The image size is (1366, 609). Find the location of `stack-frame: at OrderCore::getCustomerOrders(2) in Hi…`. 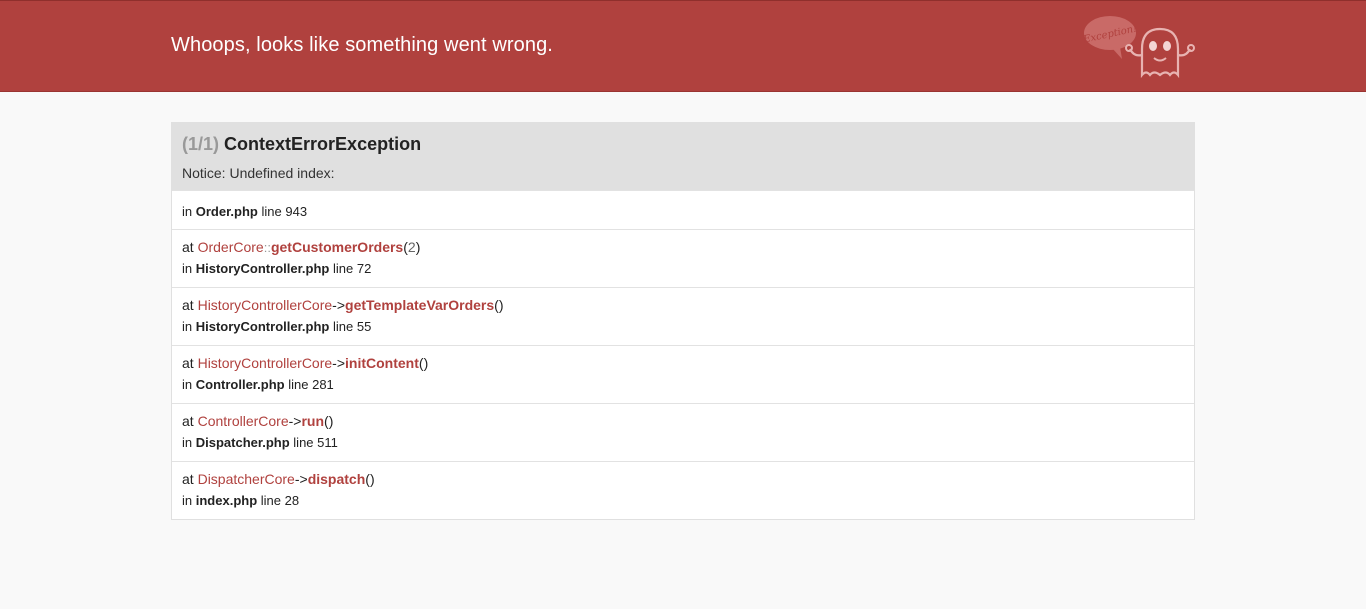

stack-frame: at OrderCore::getCustomerOrders(2) in Hi… is located at coordinates (683, 258).